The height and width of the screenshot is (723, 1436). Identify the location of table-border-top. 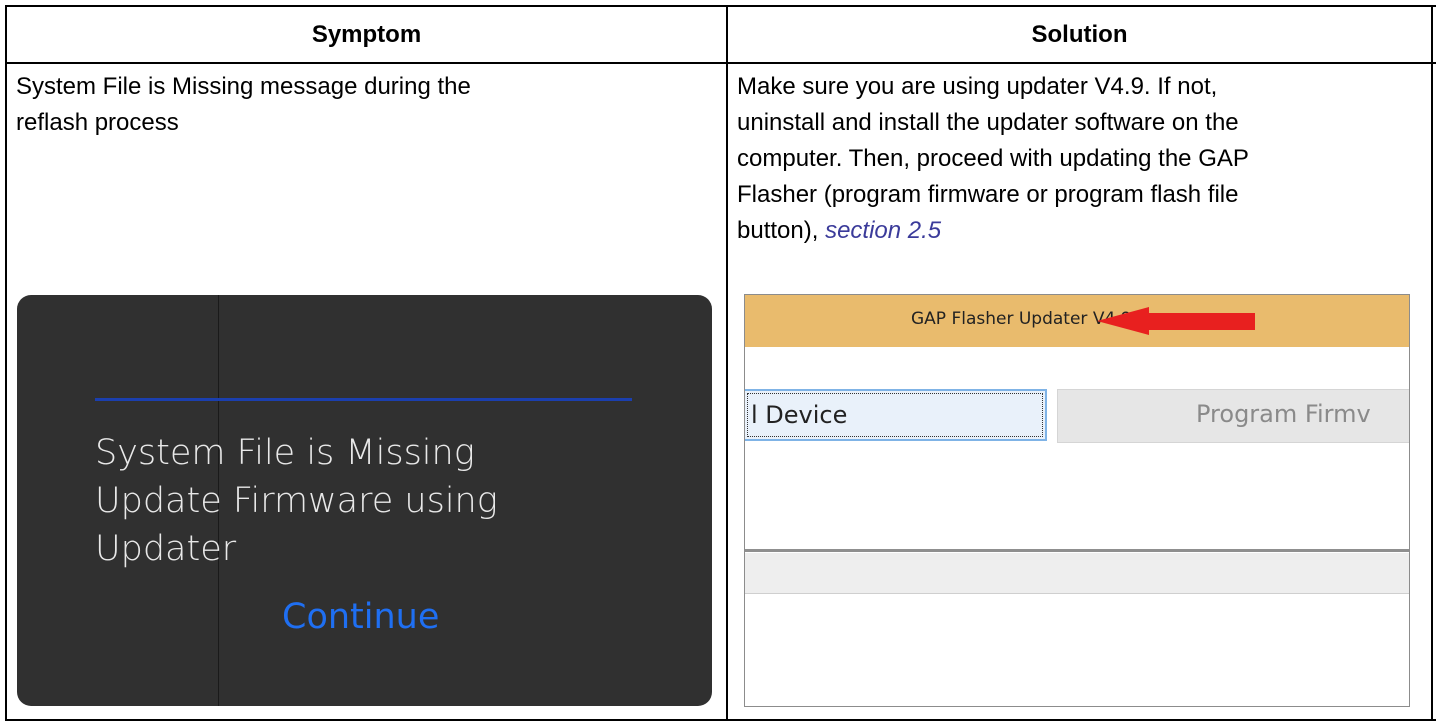
(720, 6).